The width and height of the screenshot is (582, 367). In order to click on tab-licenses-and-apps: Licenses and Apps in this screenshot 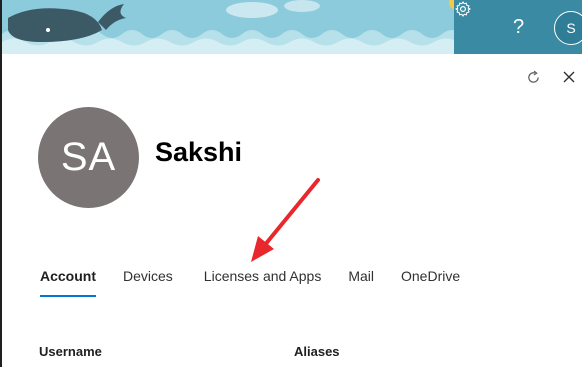, I will do `click(263, 282)`.